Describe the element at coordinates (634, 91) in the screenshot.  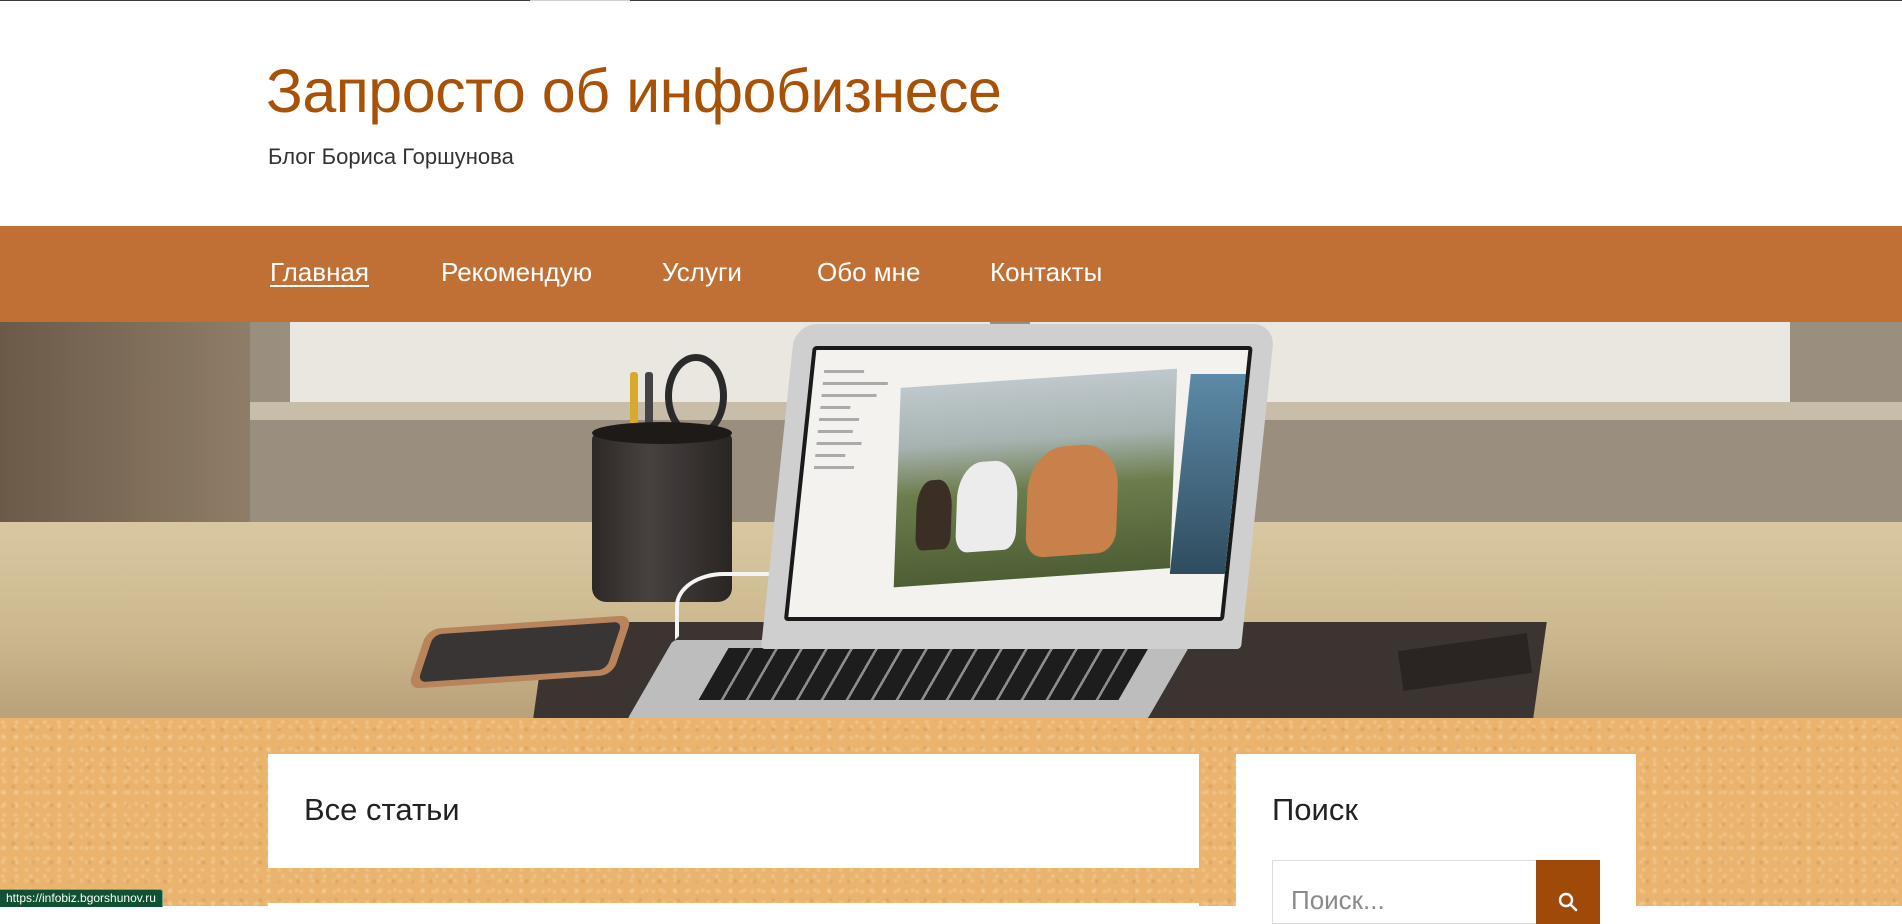
I see `site-title: Запросто об инфобизнесе` at that location.